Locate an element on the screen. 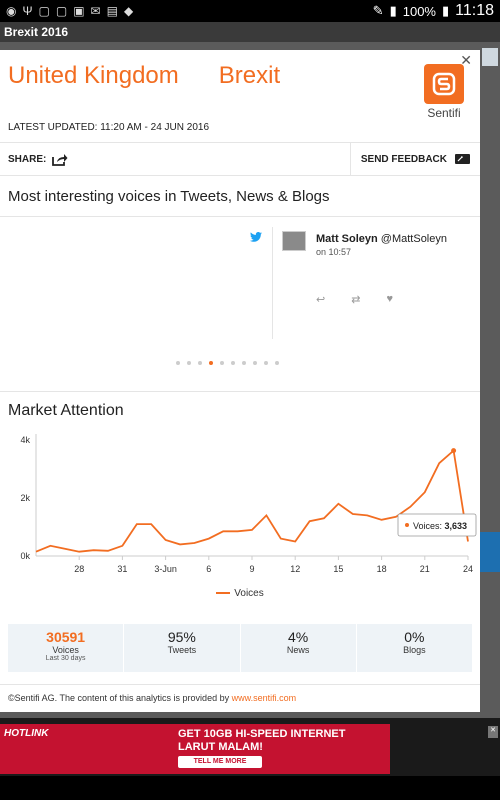  stat-label: Tweets is located at coordinates (182, 650).